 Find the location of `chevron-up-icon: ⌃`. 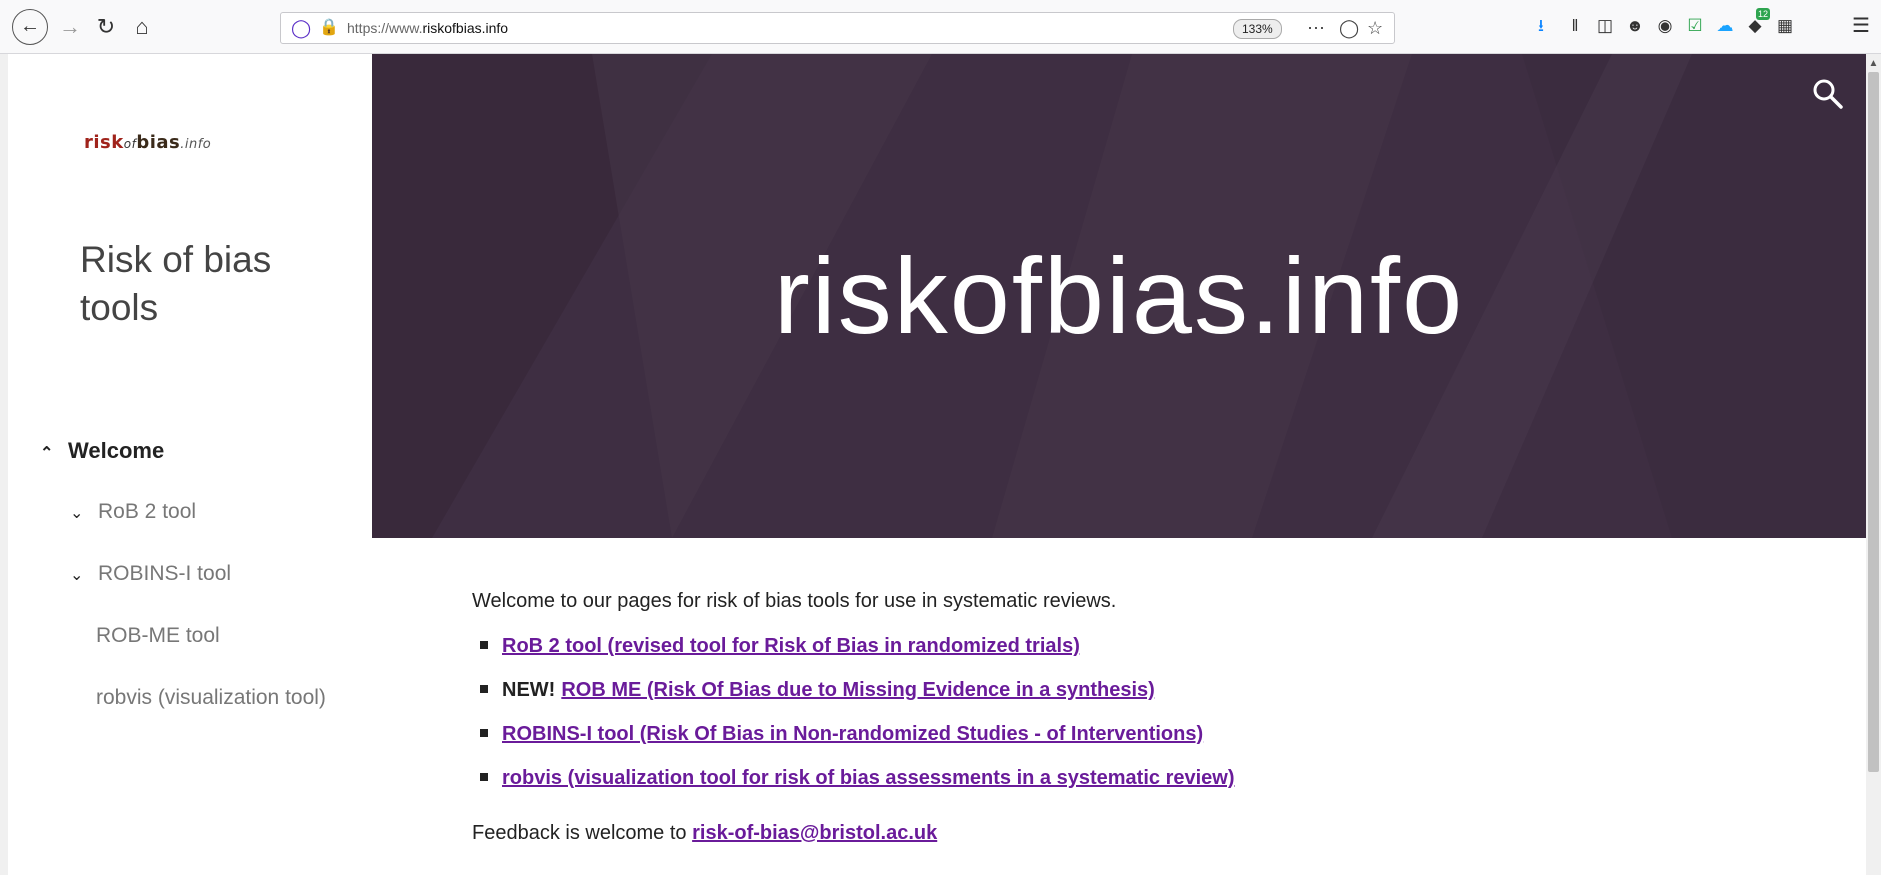

chevron-up-icon: ⌃ is located at coordinates (51, 453).